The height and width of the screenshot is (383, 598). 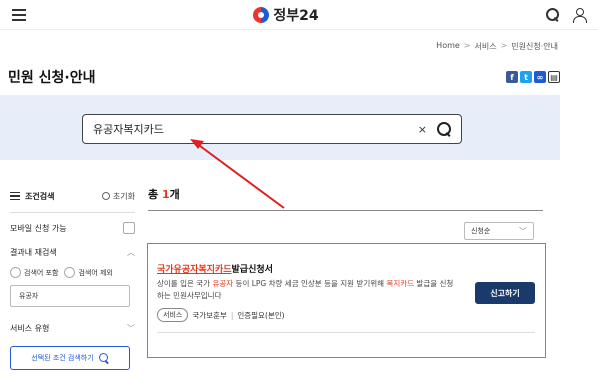 What do you see at coordinates (30, 328) in the screenshot?
I see `service-type-label: 서비스 유형` at bounding box center [30, 328].